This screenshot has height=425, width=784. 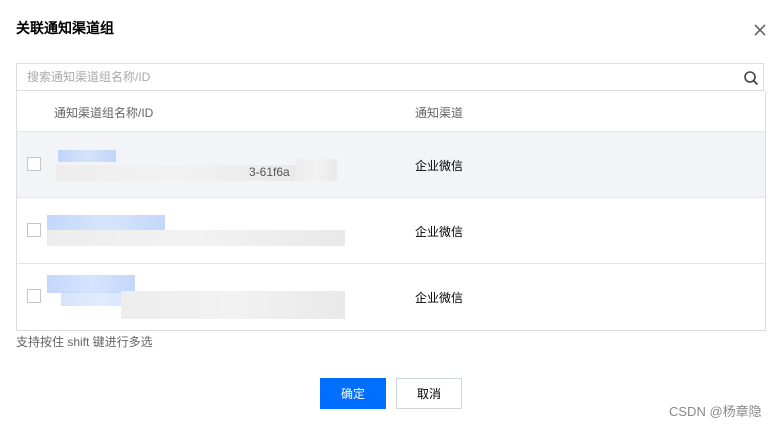 I want to click on column-header-channel: 通知渠道, so click(x=439, y=113).